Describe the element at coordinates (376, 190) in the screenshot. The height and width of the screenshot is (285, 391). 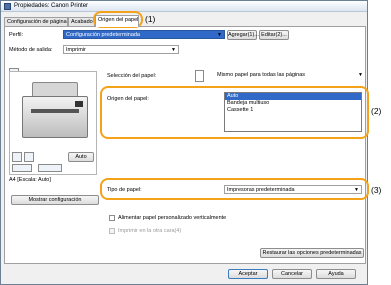
I see `callout-3-label: (3)` at that location.